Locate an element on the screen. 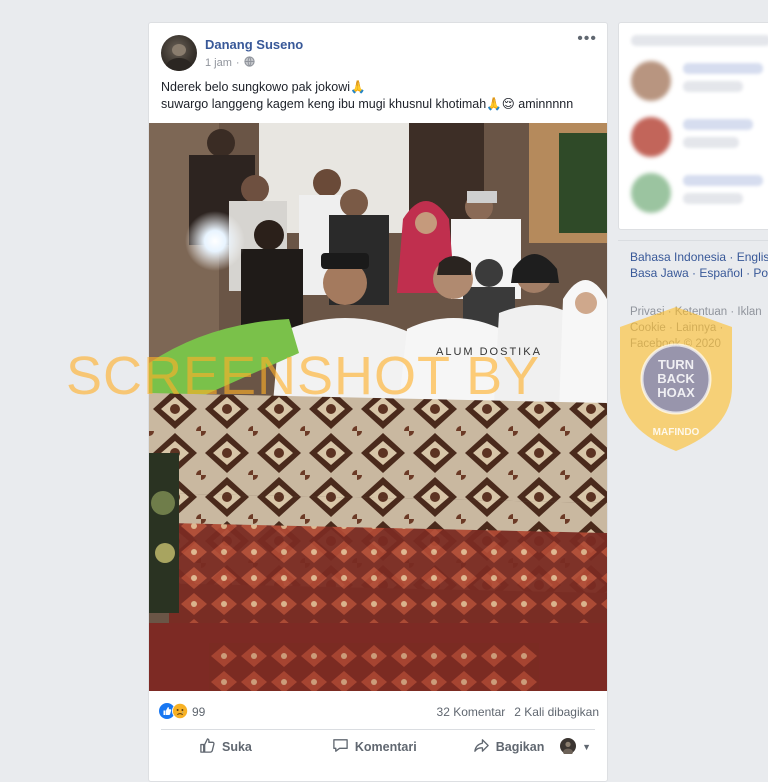  sad-icon is located at coordinates (180, 712).